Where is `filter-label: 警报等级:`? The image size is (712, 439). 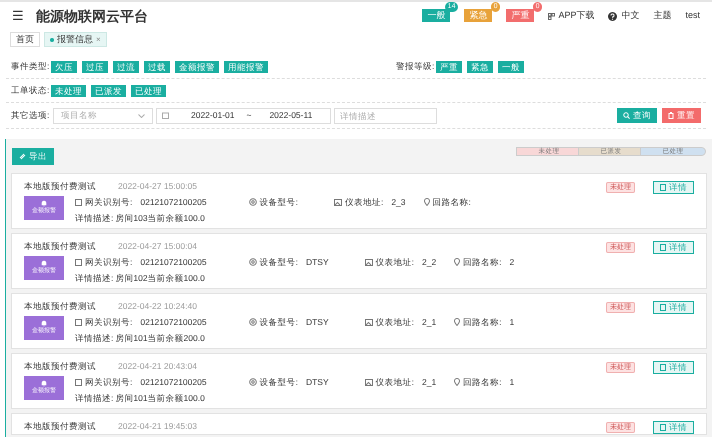
filter-label: 警报等级: is located at coordinates (416, 66).